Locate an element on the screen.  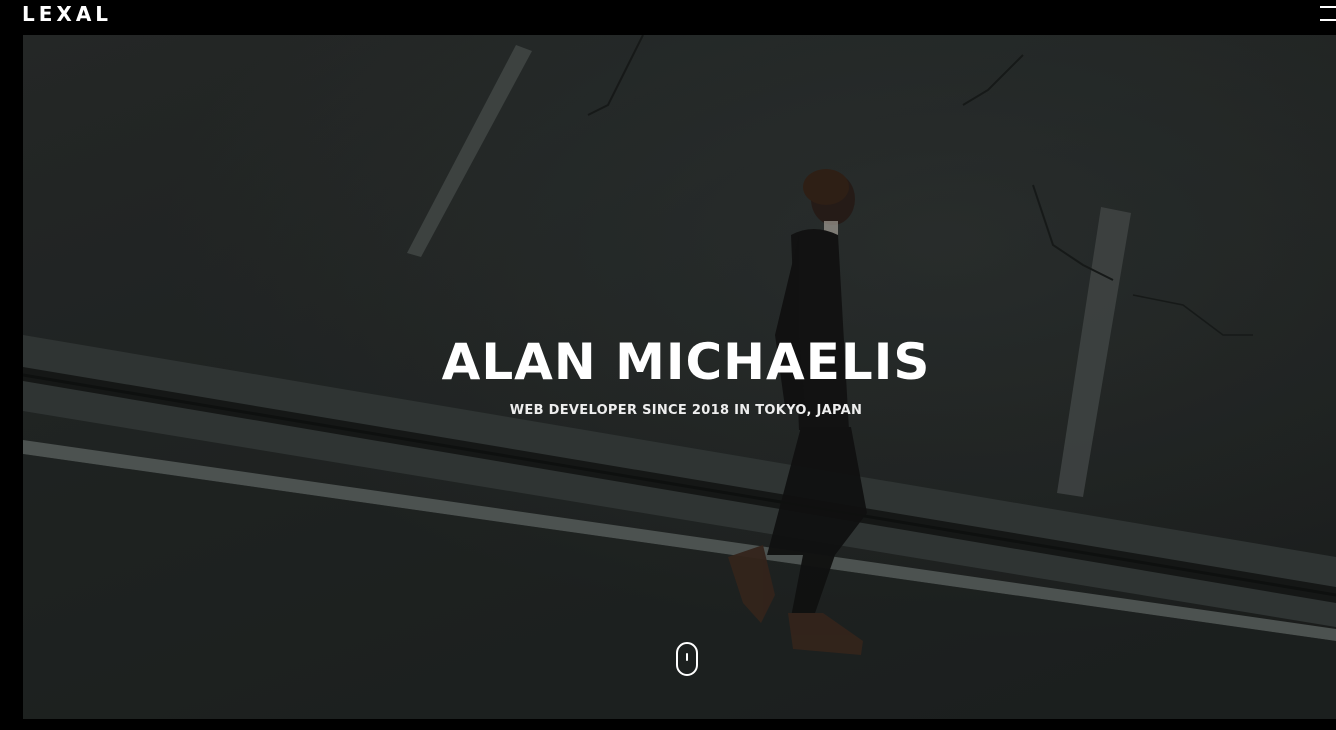
site-logo: LEXAL is located at coordinates (67, 14).